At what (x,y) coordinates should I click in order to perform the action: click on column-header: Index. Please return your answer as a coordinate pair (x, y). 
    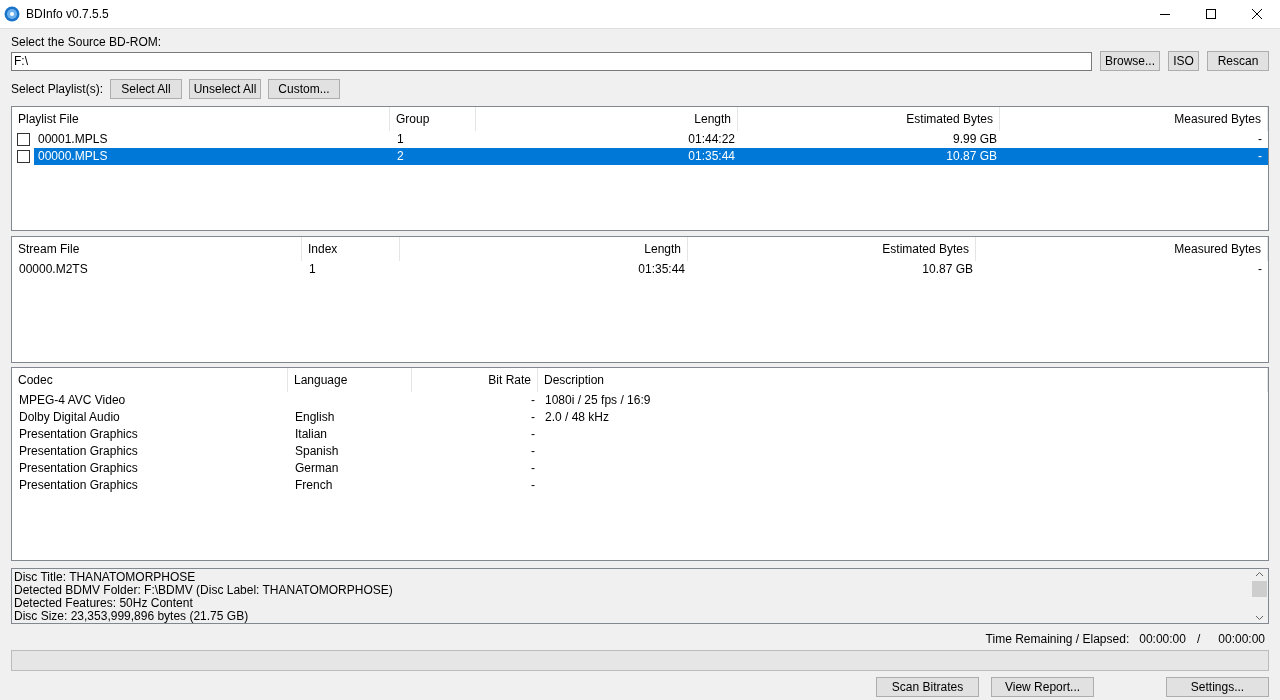
    Looking at the image, I should click on (351, 249).